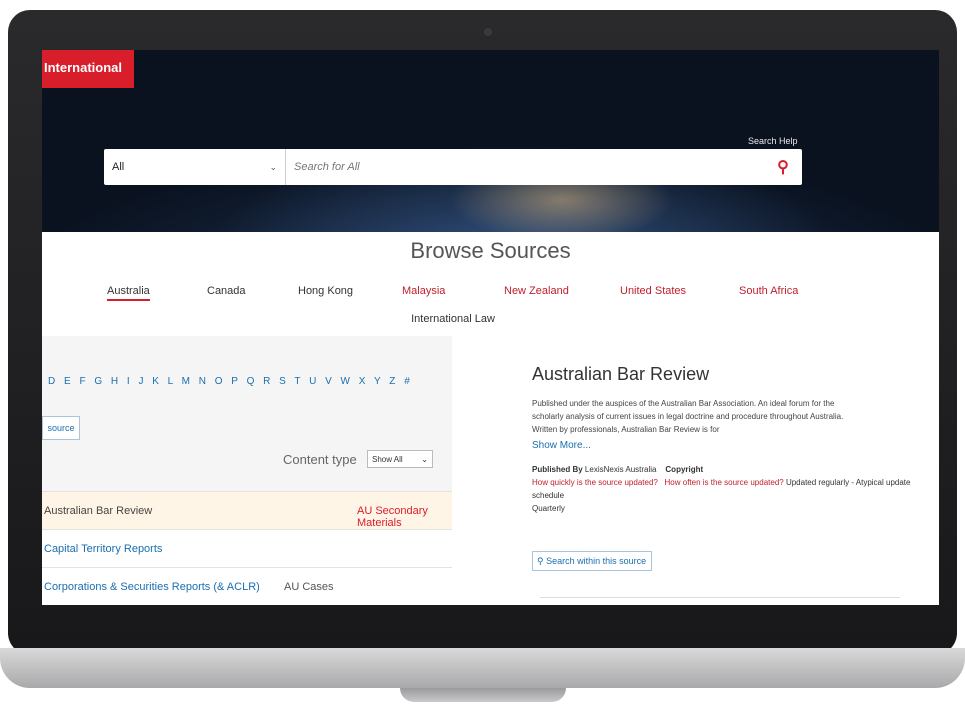 This screenshot has width=965, height=724. What do you see at coordinates (557, 469) in the screenshot?
I see `published-by-label: Published By` at bounding box center [557, 469].